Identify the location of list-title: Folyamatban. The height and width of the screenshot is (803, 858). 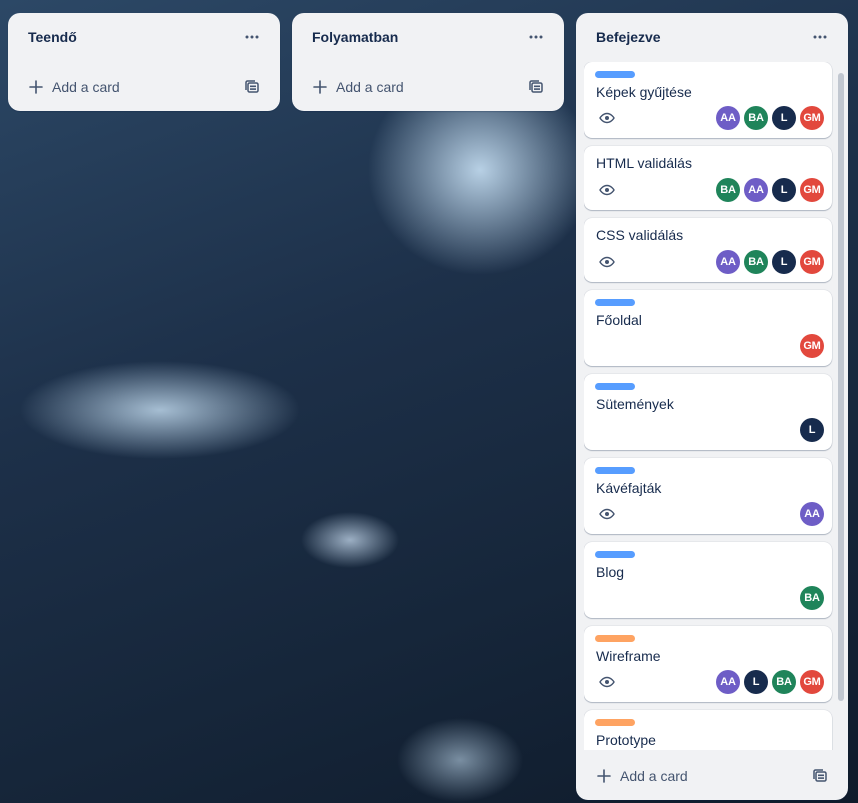
(355, 37).